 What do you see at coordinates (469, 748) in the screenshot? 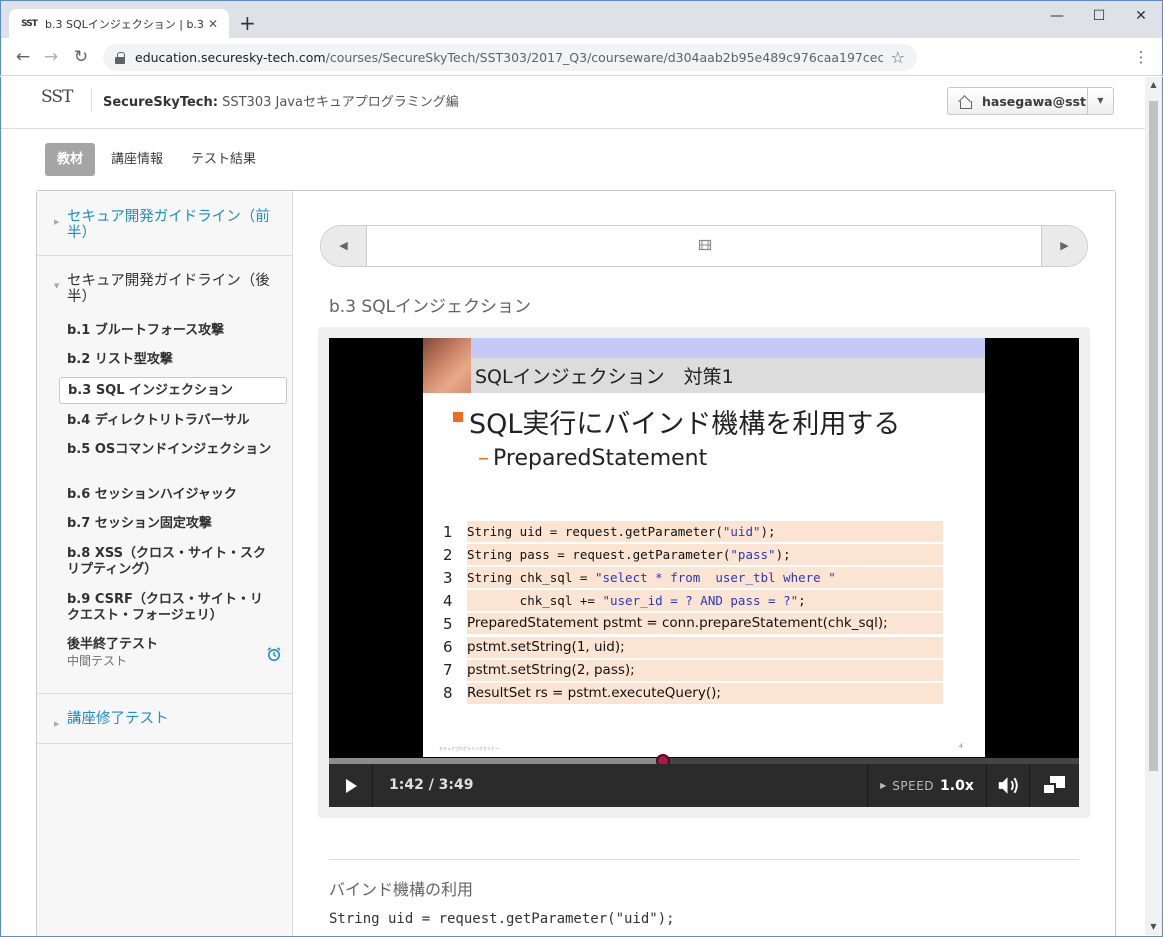
I see `slide-footer: セキュアプログラミングセミナー` at bounding box center [469, 748].